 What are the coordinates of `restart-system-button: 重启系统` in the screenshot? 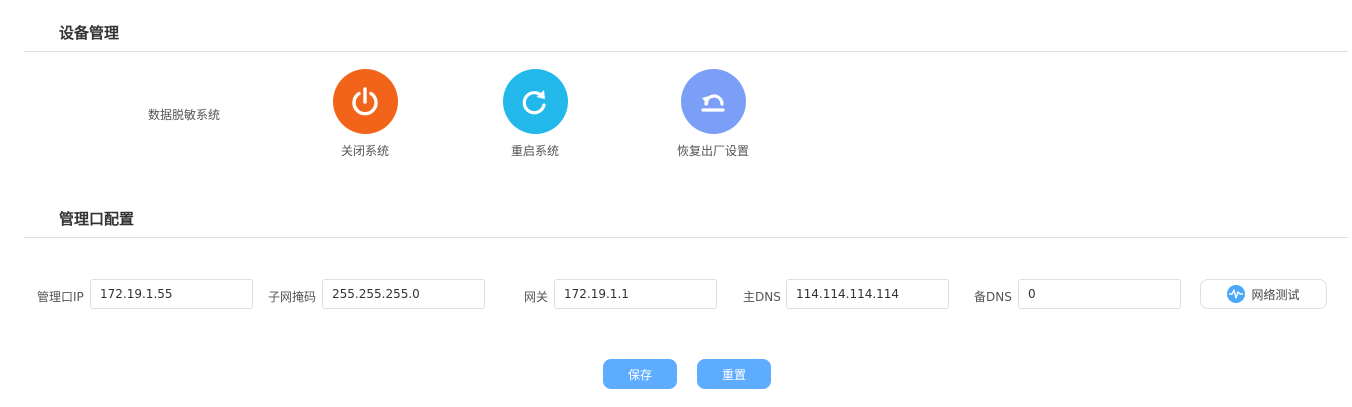 It's located at (535, 114).